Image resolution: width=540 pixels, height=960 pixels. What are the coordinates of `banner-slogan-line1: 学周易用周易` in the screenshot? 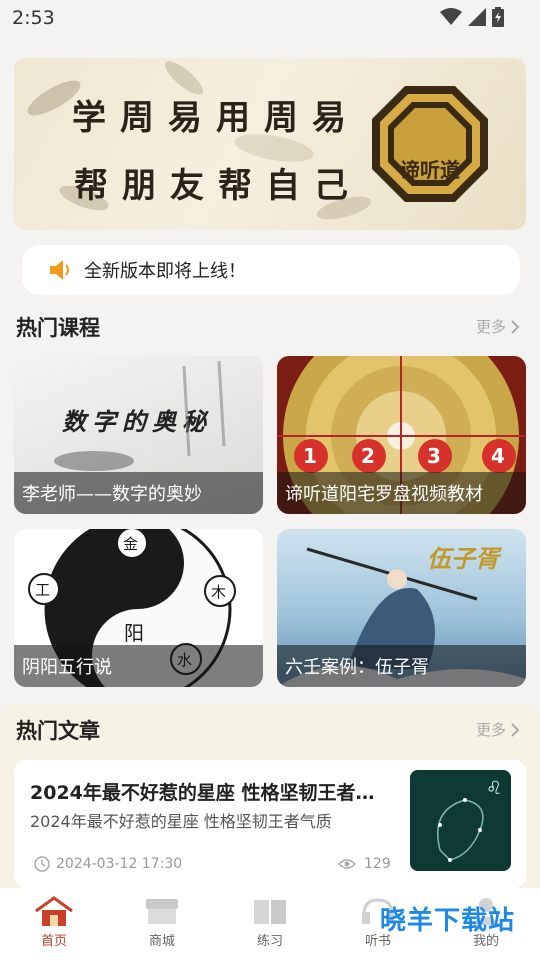 It's located at (216, 118).